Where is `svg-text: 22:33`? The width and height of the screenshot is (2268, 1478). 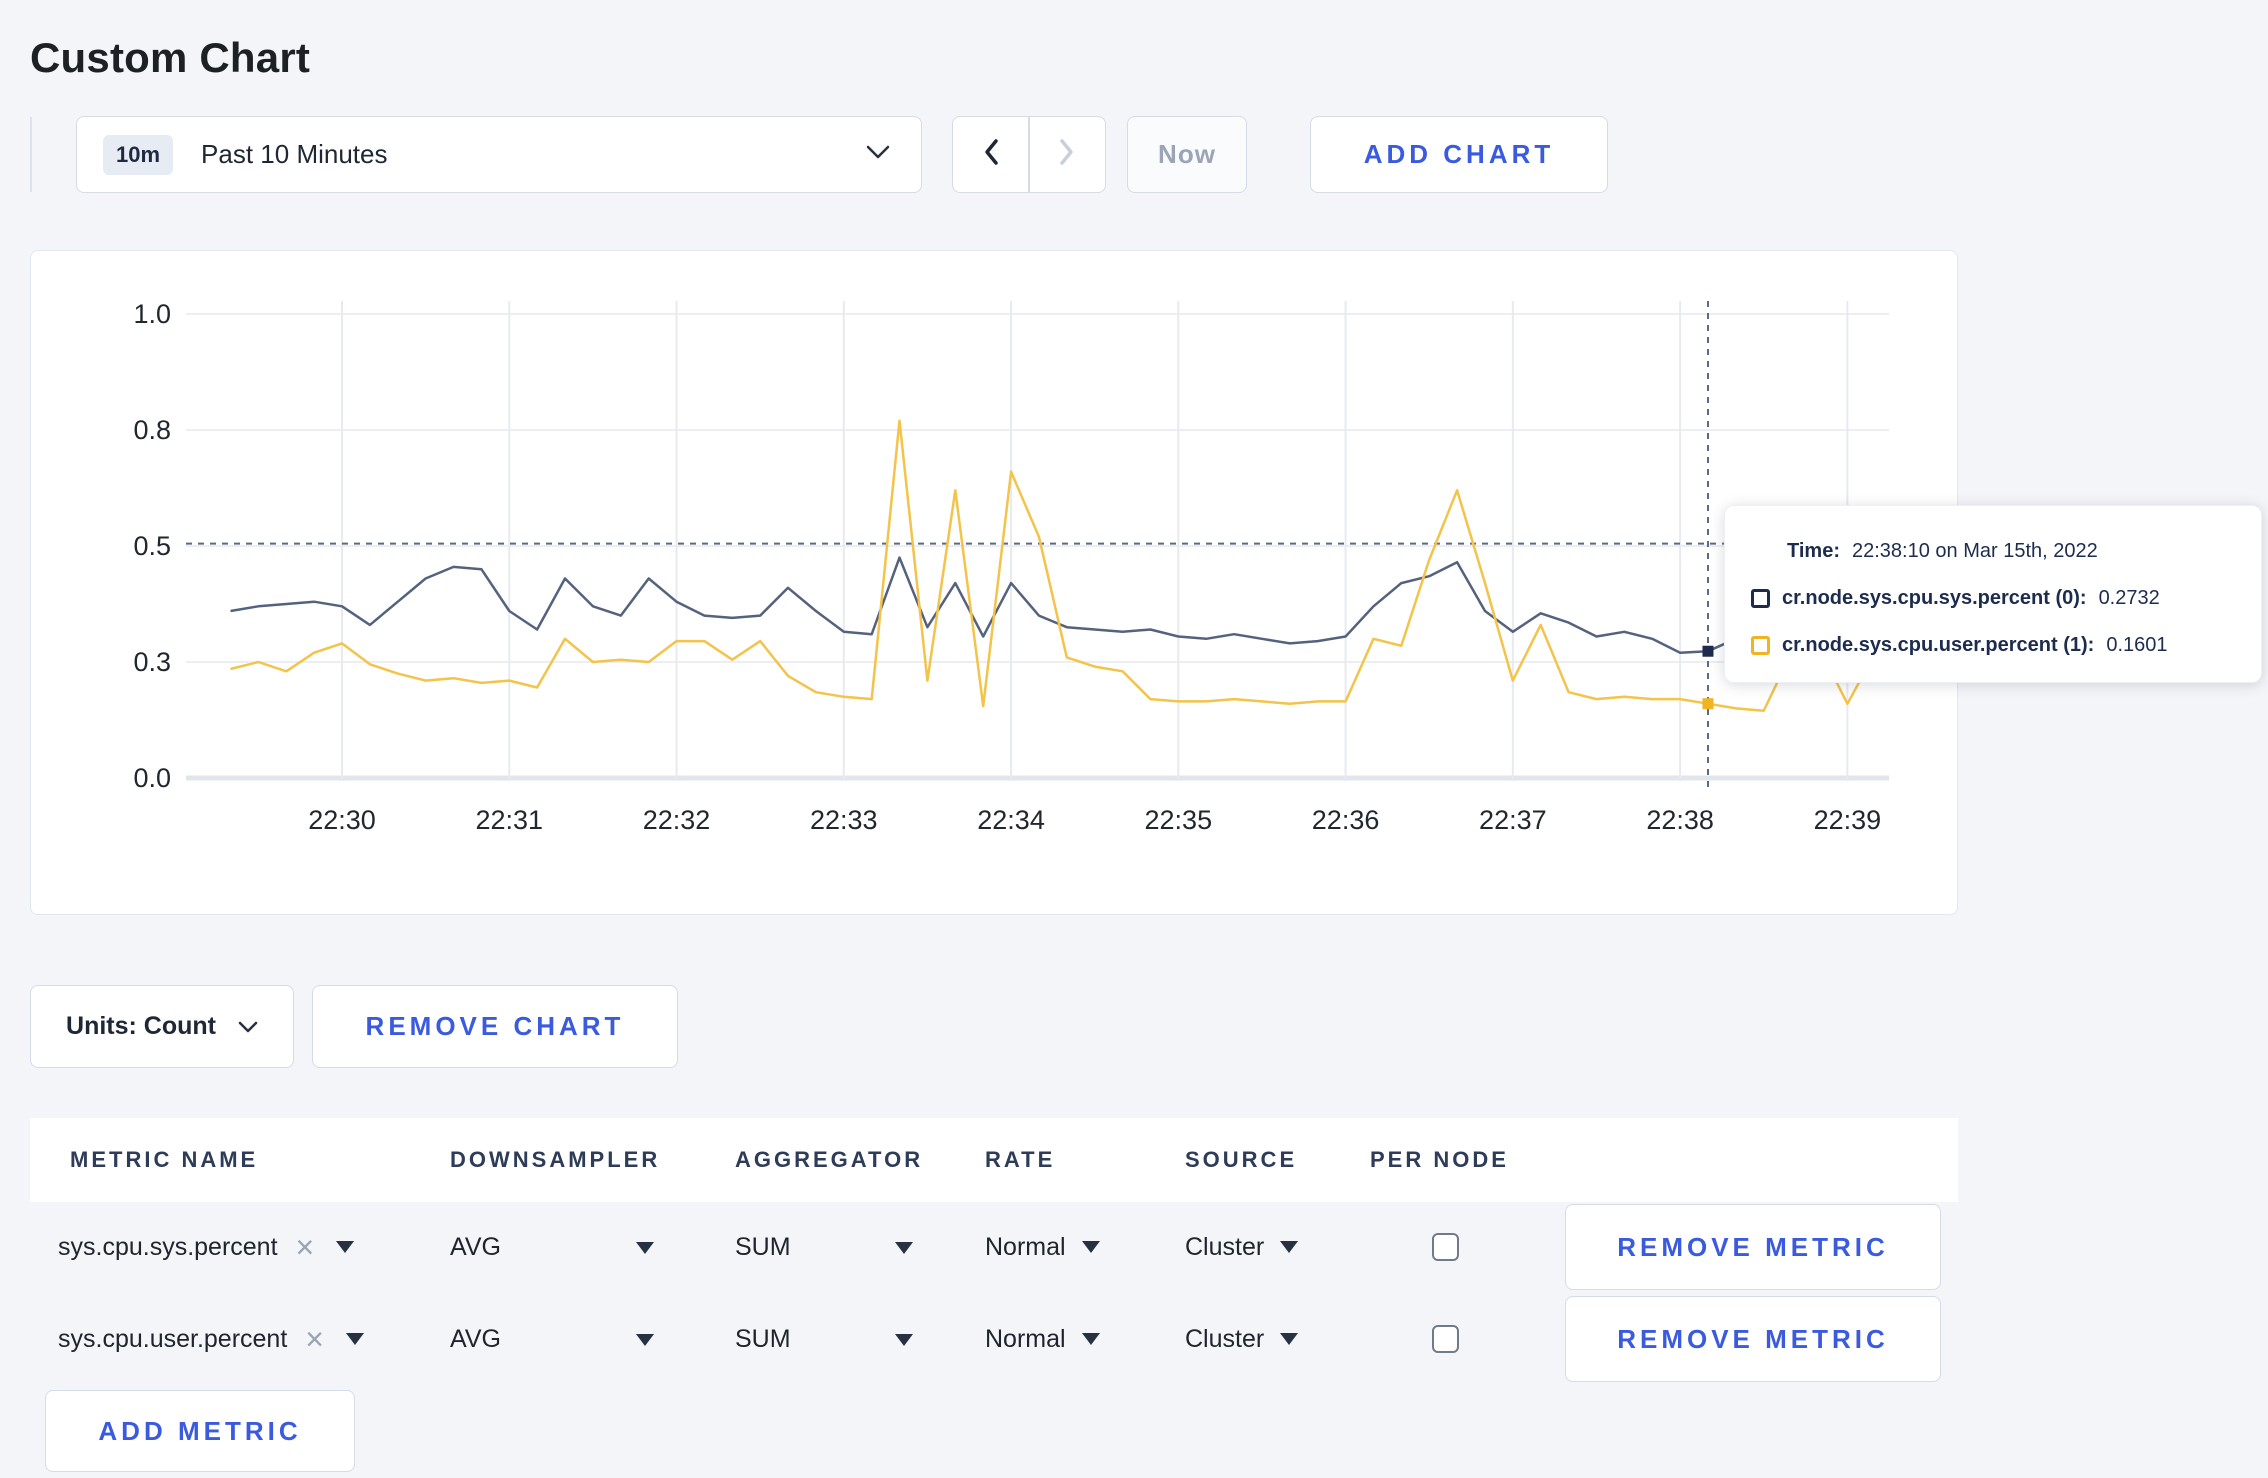 svg-text: 22:33 is located at coordinates (844, 820).